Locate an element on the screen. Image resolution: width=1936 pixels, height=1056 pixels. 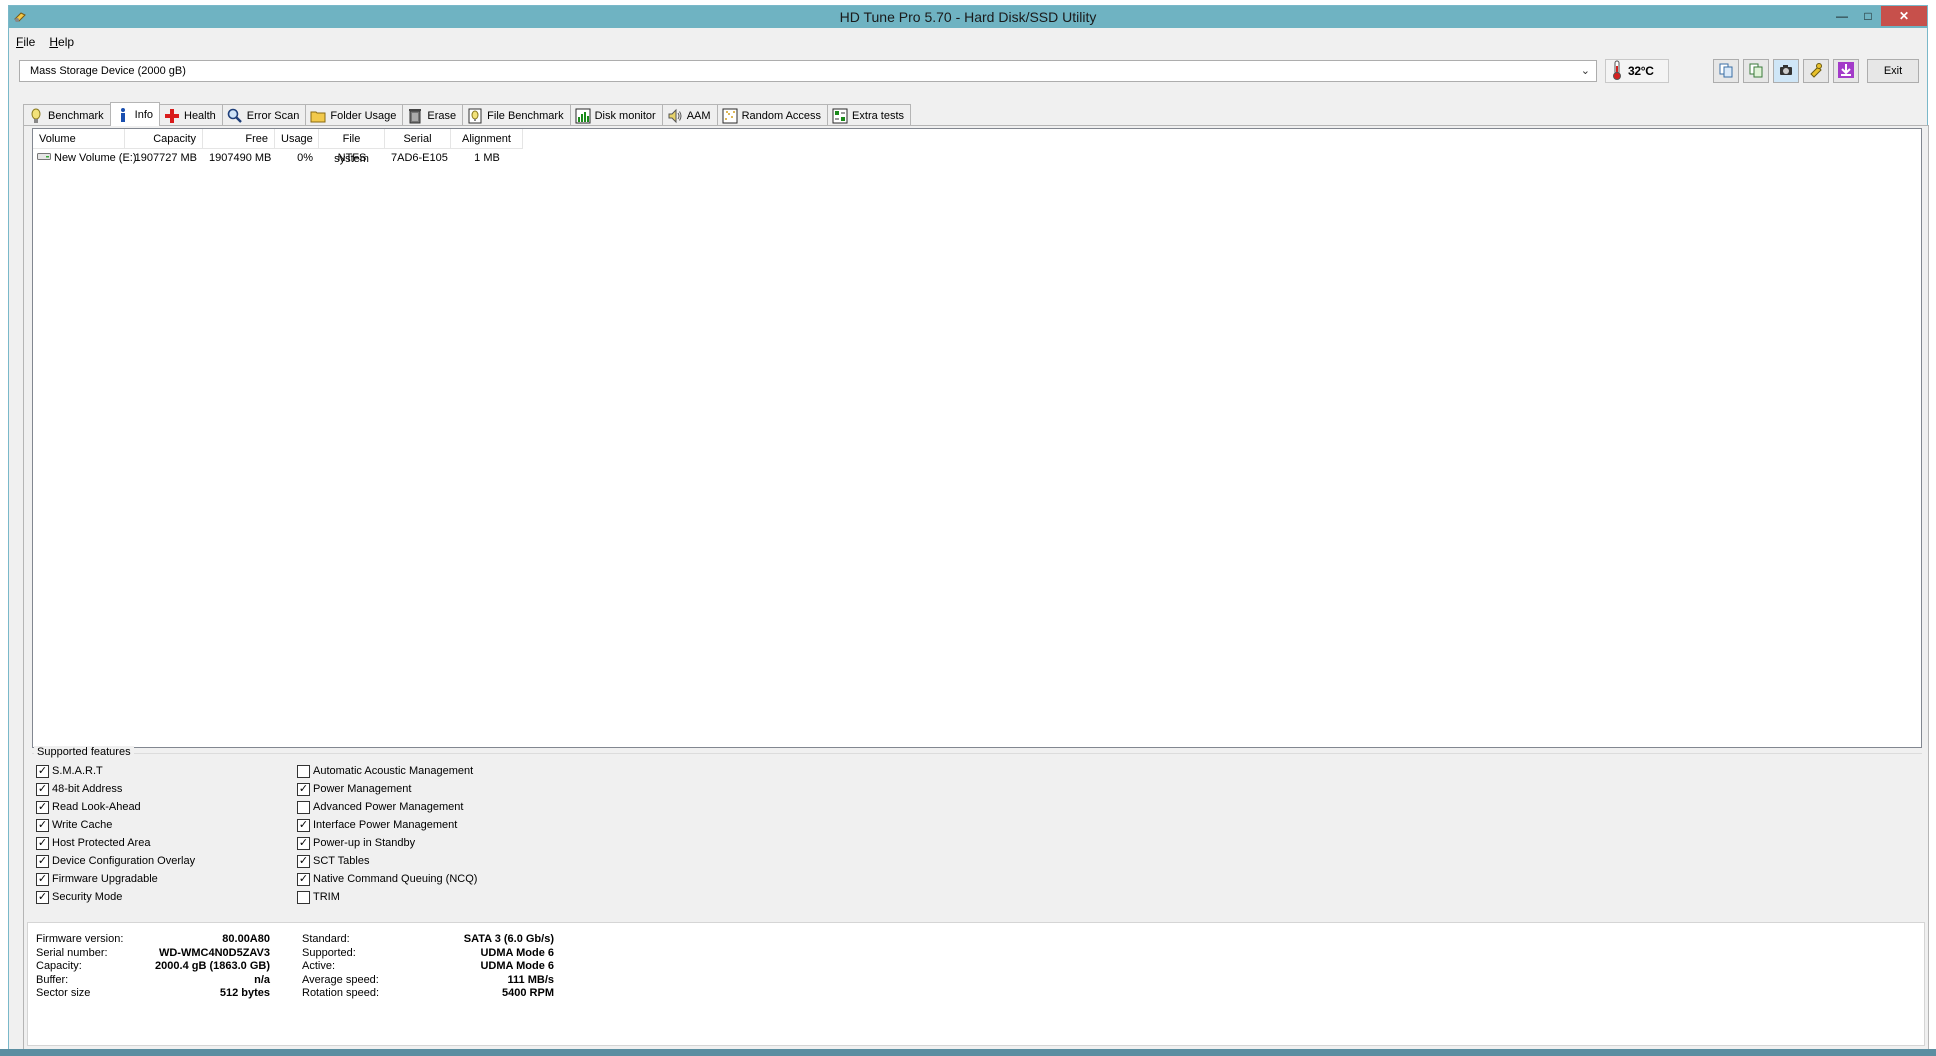
column-alignment: Alignment is located at coordinates (487, 139).